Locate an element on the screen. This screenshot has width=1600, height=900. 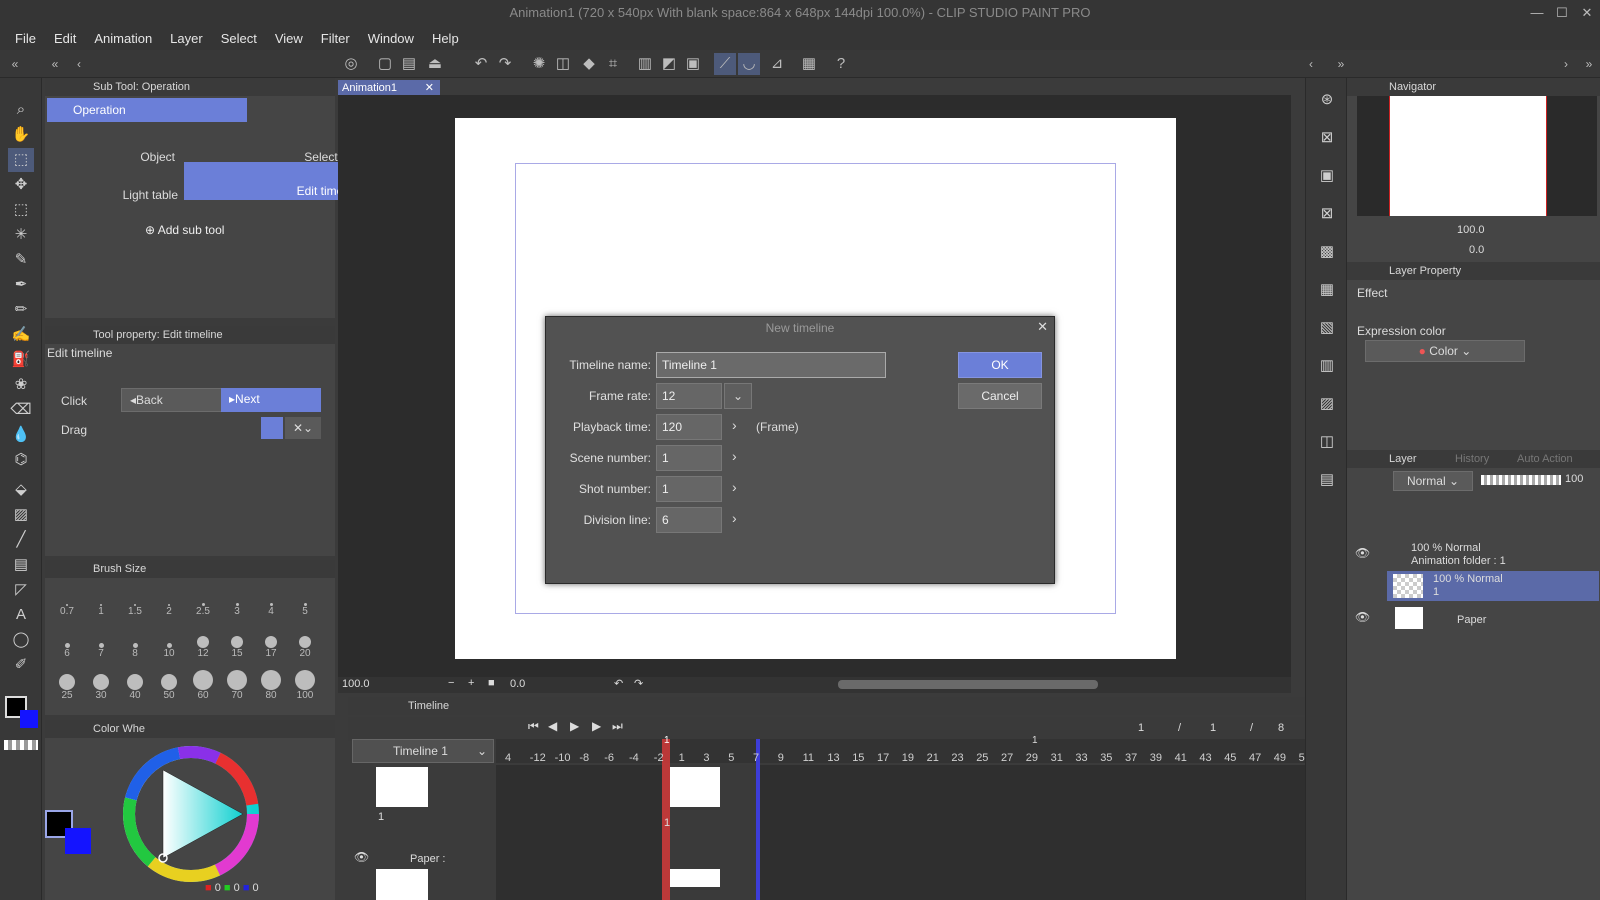
open-file-icon: ▤ is located at coordinates (409, 64).